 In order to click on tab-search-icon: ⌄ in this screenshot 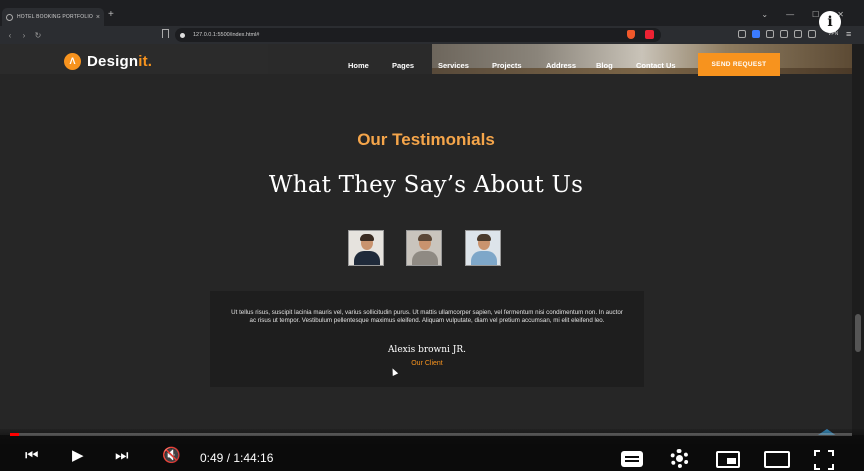, I will do `click(764, 14)`.